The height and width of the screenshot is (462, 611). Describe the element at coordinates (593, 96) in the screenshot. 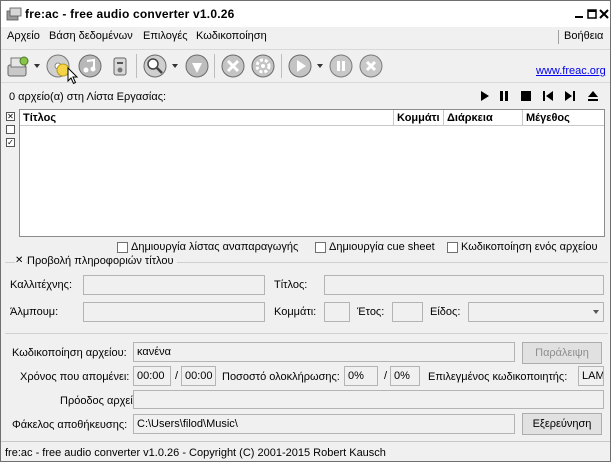

I see `eject-icon` at that location.